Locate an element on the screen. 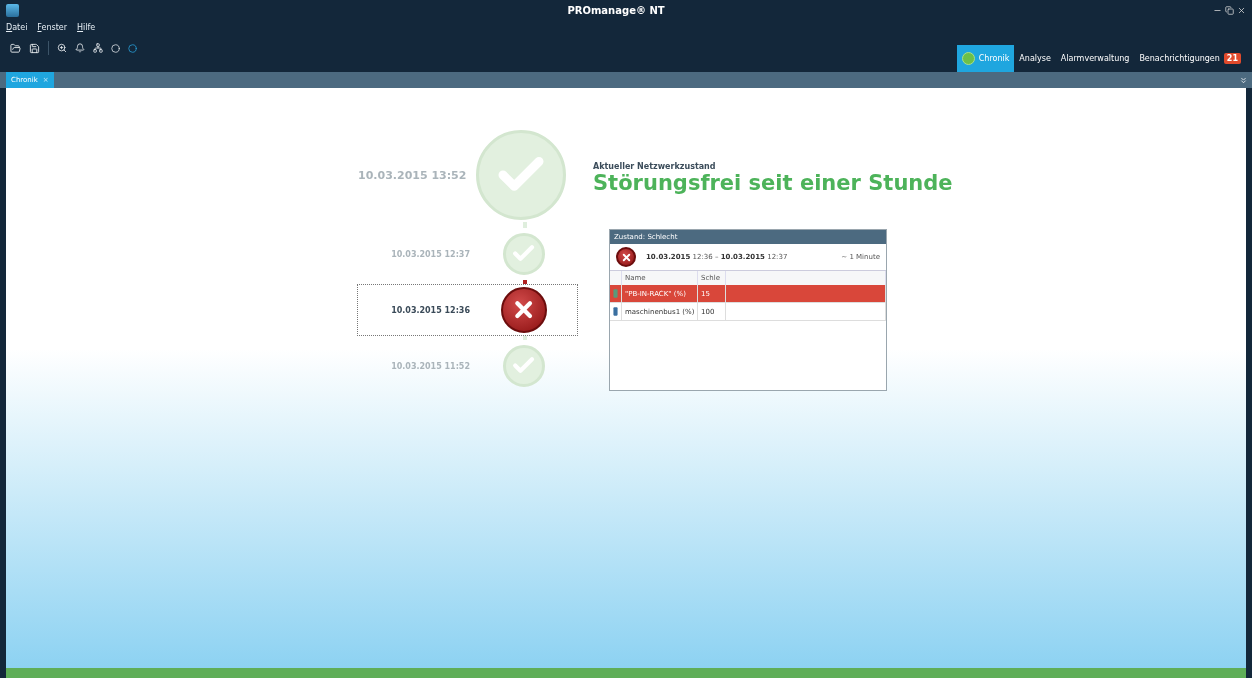 This screenshot has width=1252, height=678. bell-icon is located at coordinates (80, 48).